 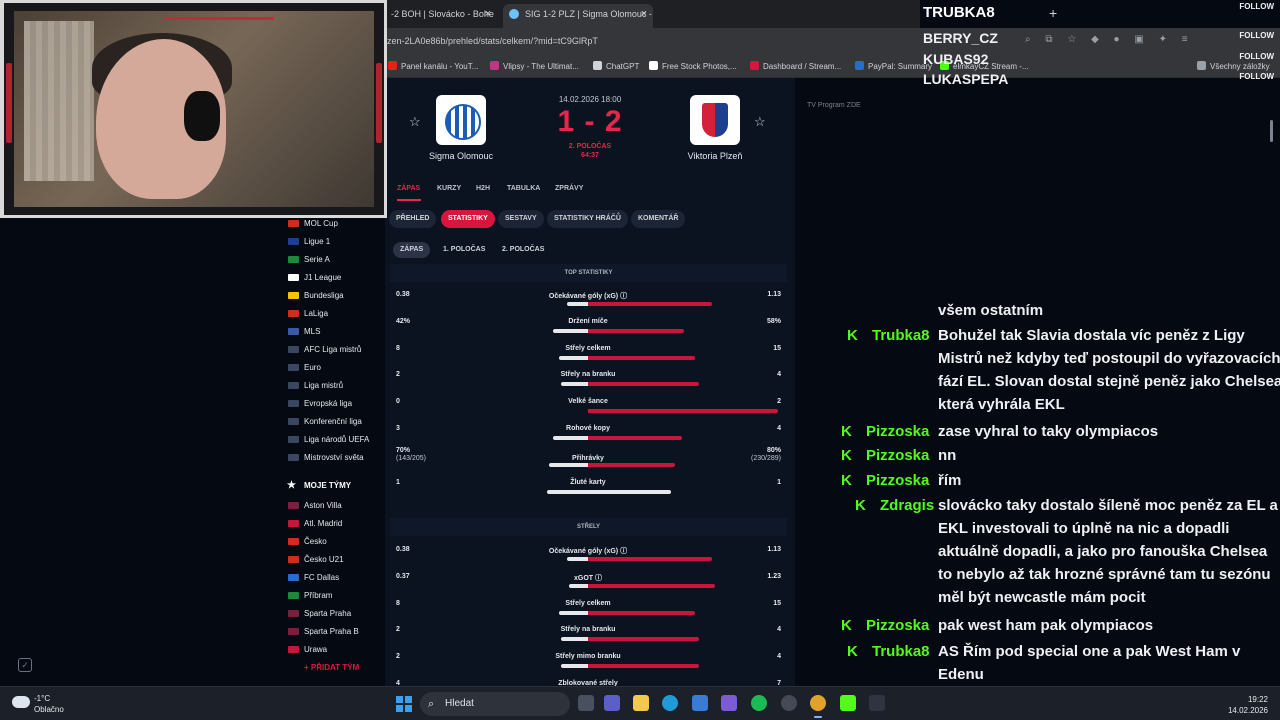 I want to click on bookmark-item: ChatGPT, so click(x=616, y=66).